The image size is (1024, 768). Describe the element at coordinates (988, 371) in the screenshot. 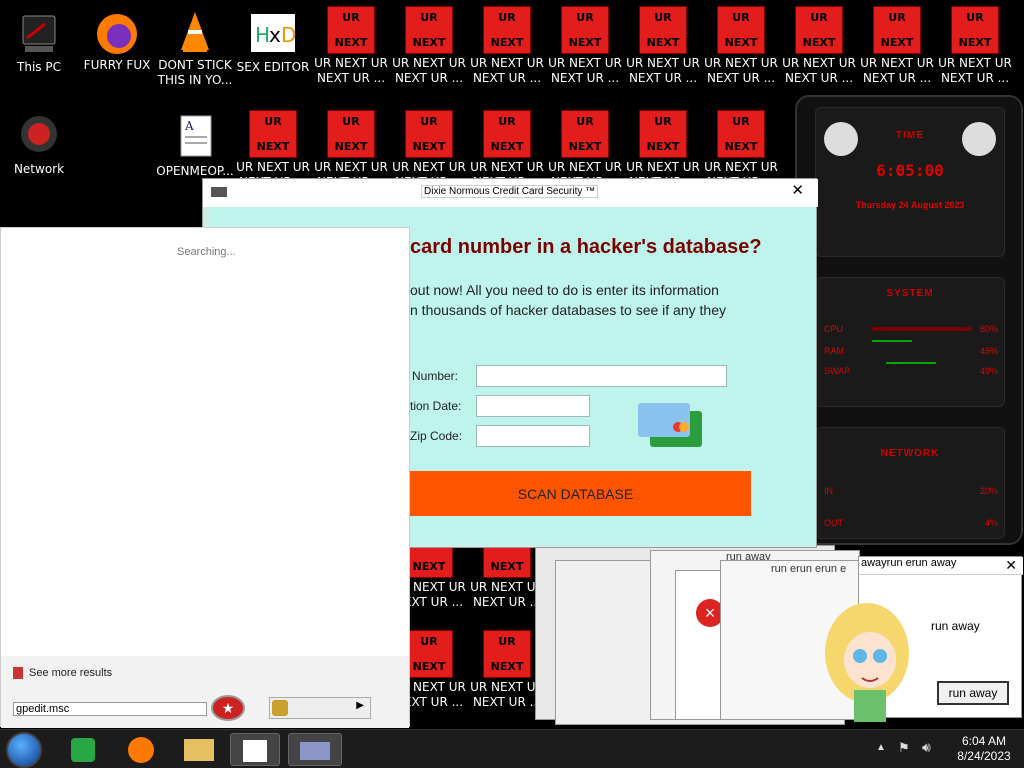

I see `swap-value: 49%` at that location.